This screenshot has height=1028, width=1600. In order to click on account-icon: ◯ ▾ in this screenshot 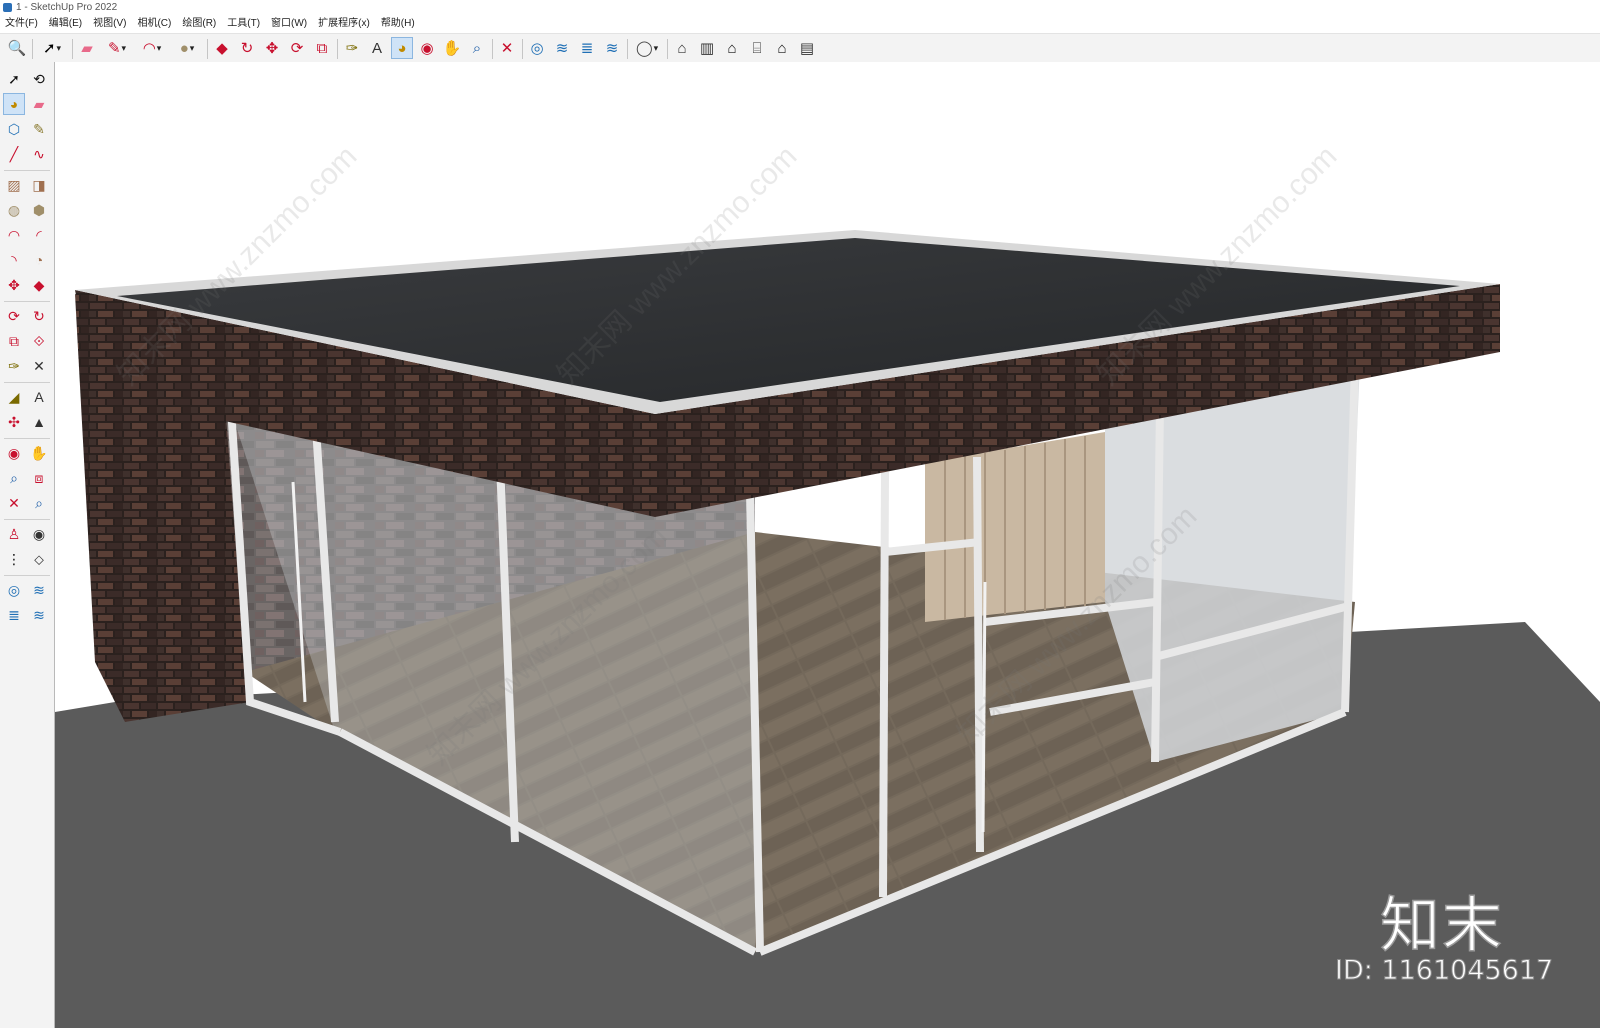, I will do `click(647, 48)`.